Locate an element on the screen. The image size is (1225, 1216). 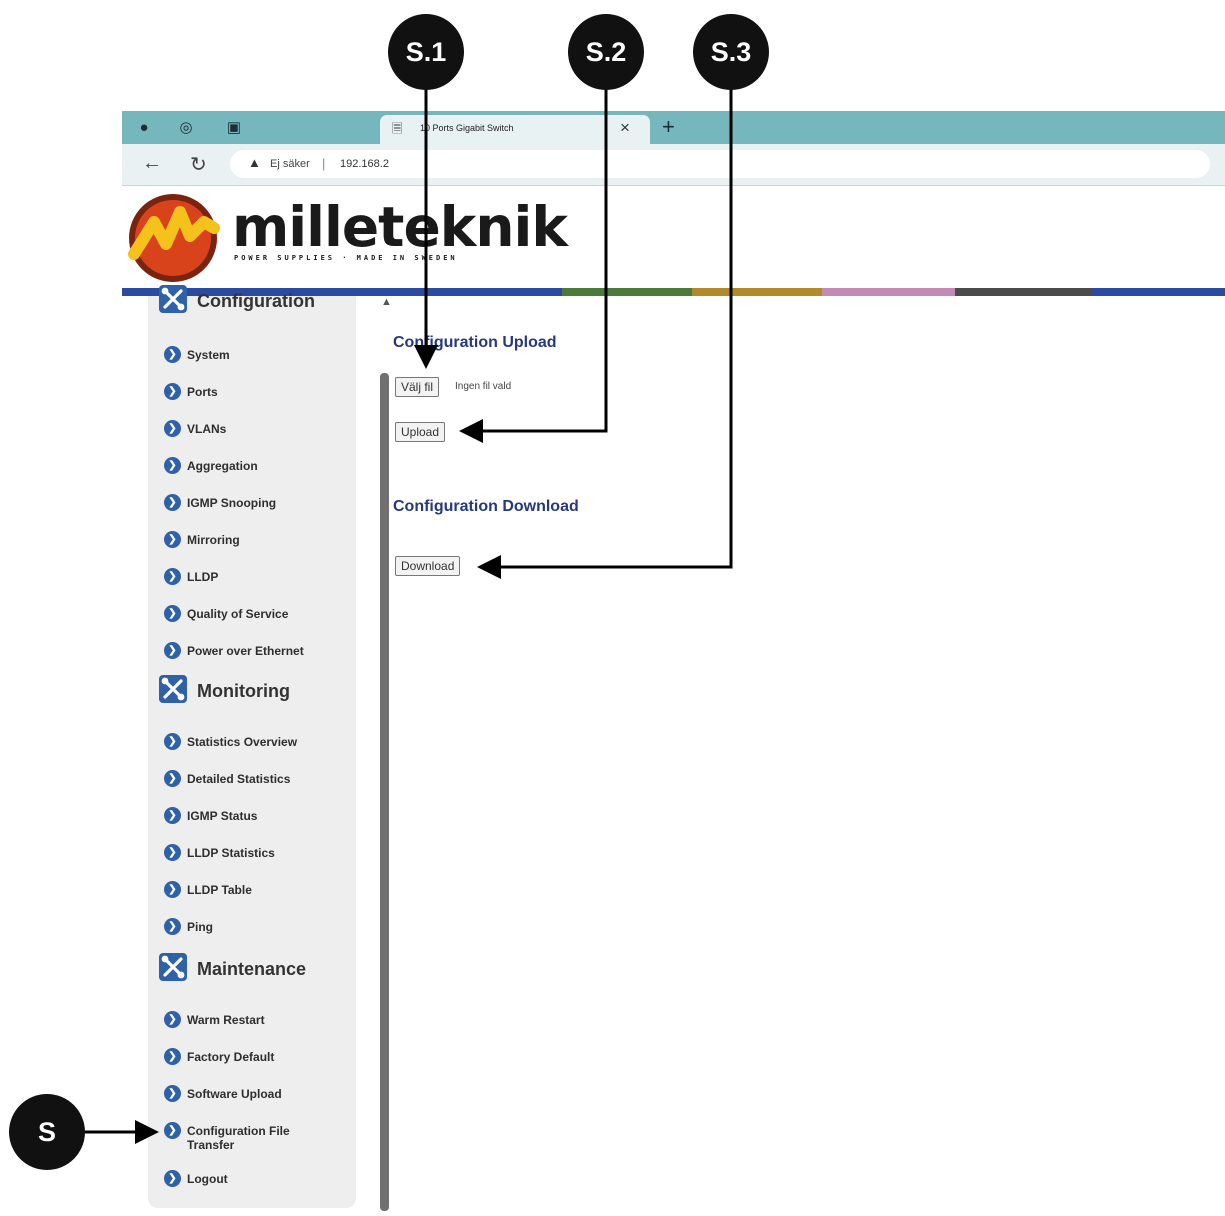
sidebar-section-configuration: Configuration is located at coordinates (236, 301).